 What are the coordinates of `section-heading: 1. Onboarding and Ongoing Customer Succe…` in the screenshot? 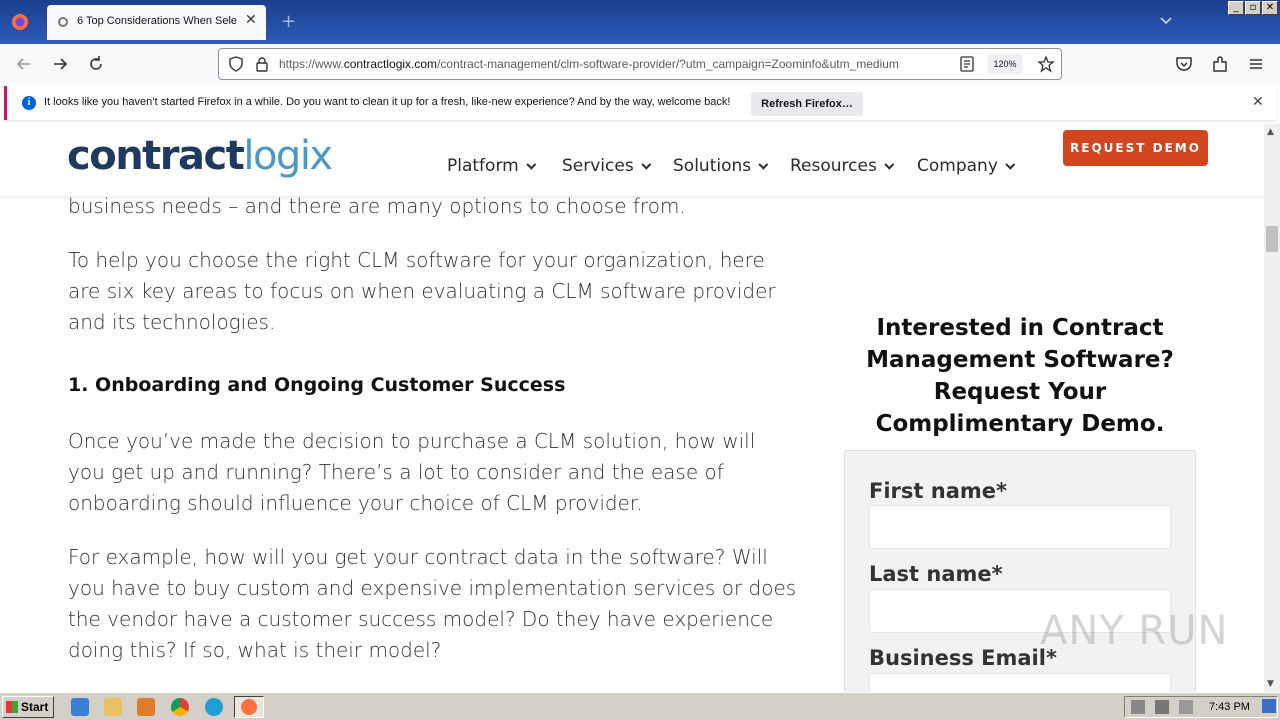 It's located at (317, 385).